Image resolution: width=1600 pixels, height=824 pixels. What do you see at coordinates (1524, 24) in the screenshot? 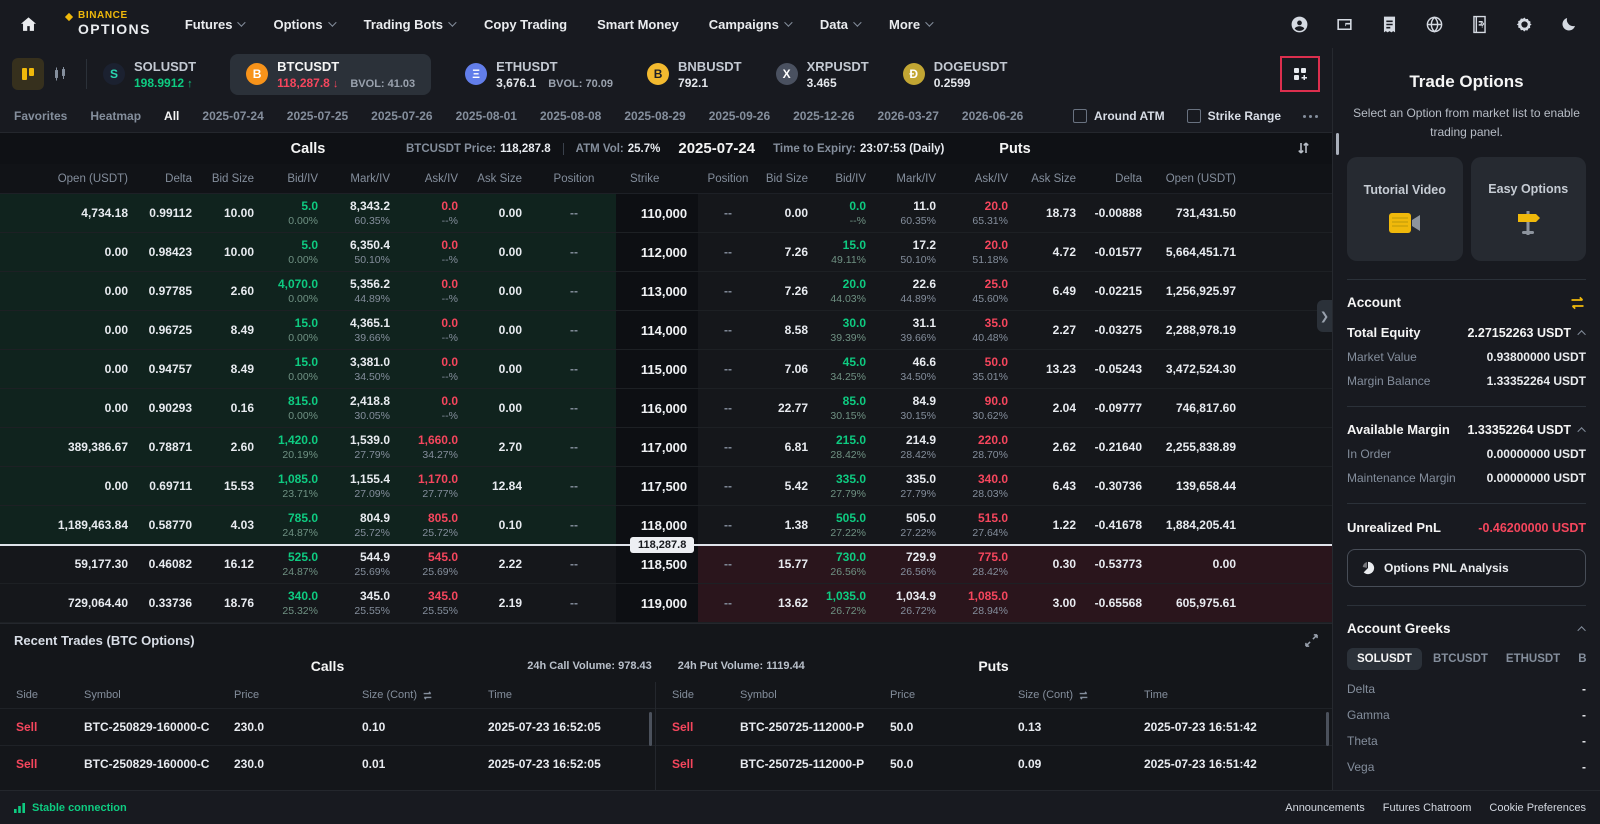
I see `settings-gear-icon` at bounding box center [1524, 24].